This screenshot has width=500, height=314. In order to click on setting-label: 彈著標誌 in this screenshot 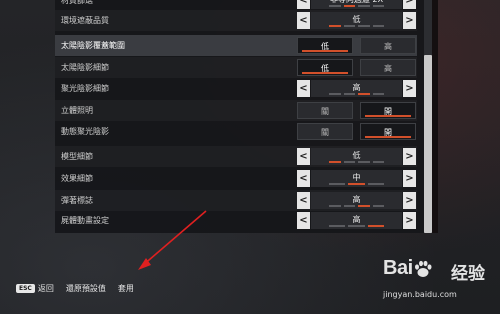, I will do `click(77, 200)`.